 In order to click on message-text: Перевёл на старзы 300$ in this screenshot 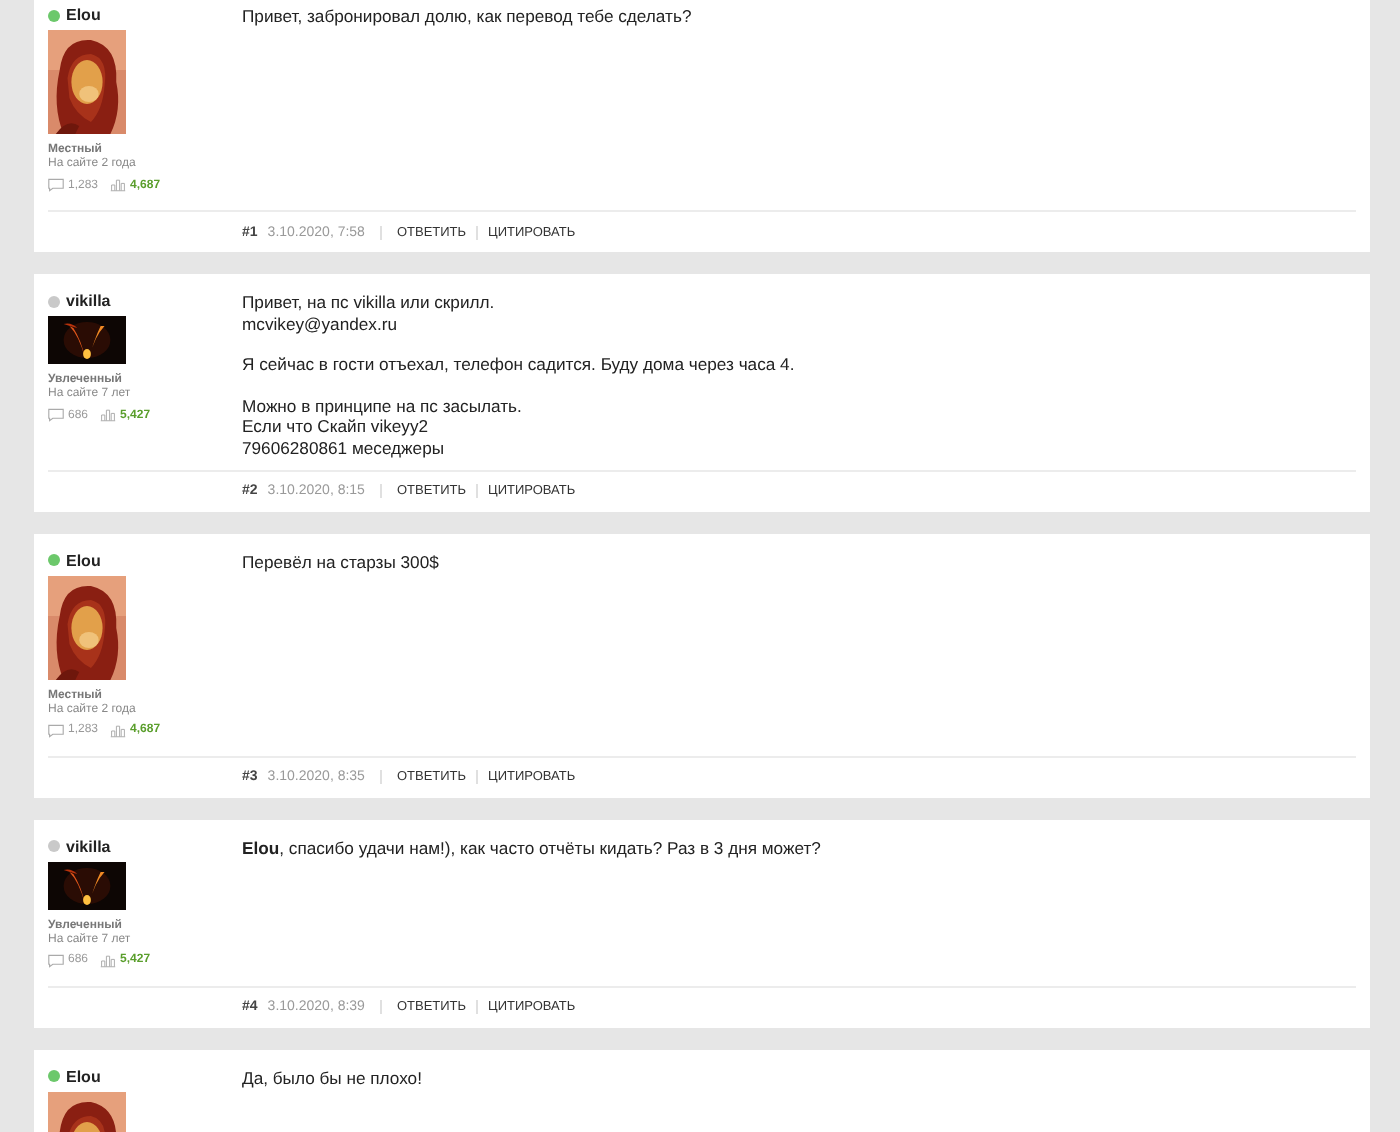, I will do `click(341, 562)`.